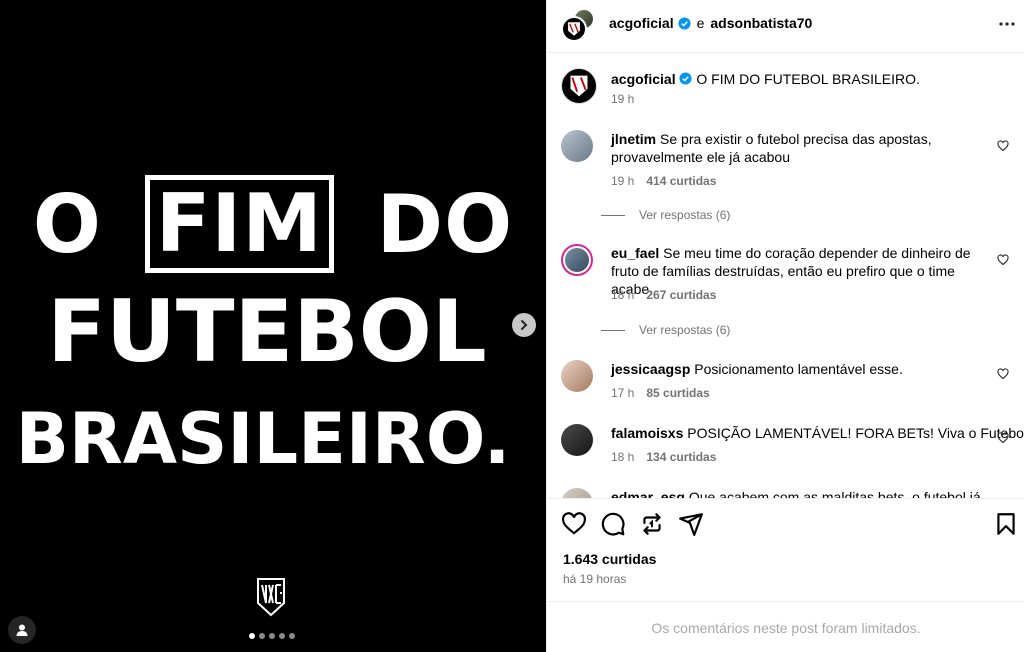  I want to click on comment-meta: 18 h 134 curtidas, so click(663, 457).